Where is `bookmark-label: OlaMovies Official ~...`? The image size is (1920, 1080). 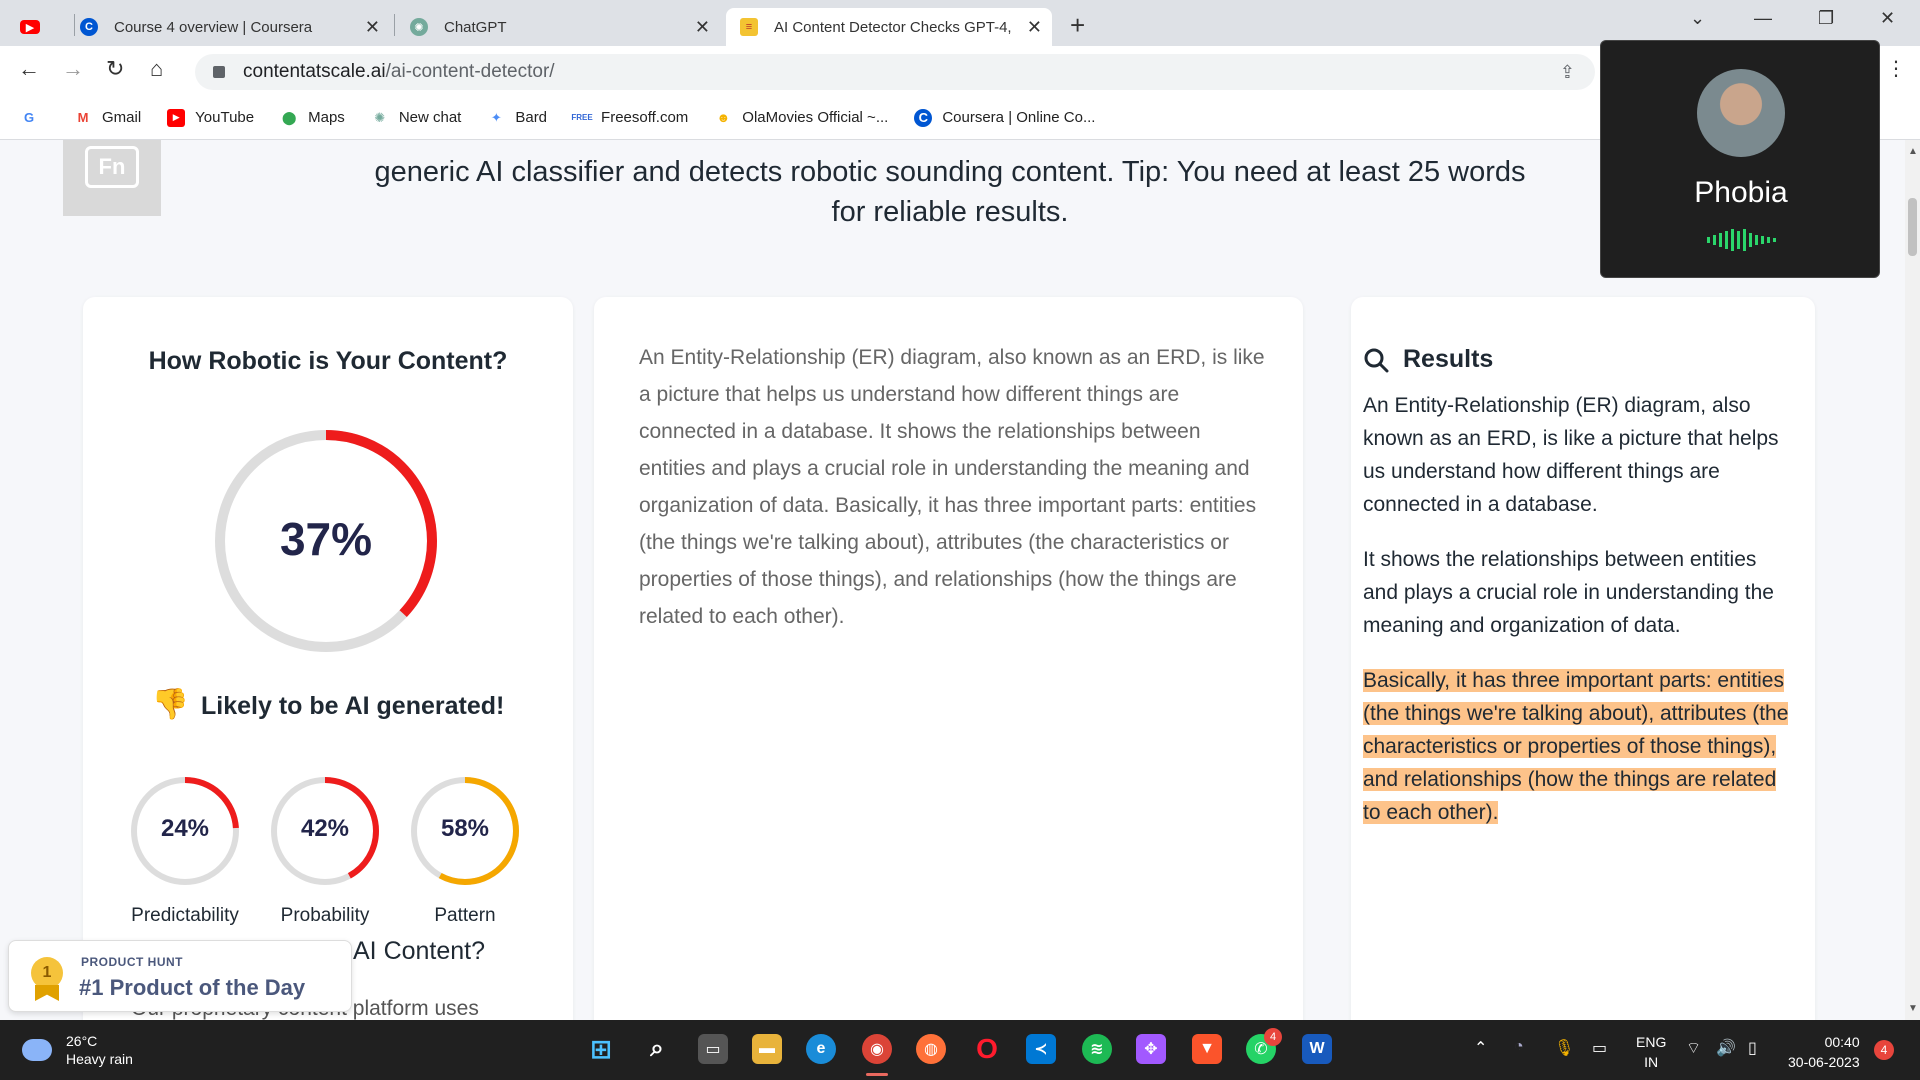 bookmark-label: OlaMovies Official ~... is located at coordinates (815, 117).